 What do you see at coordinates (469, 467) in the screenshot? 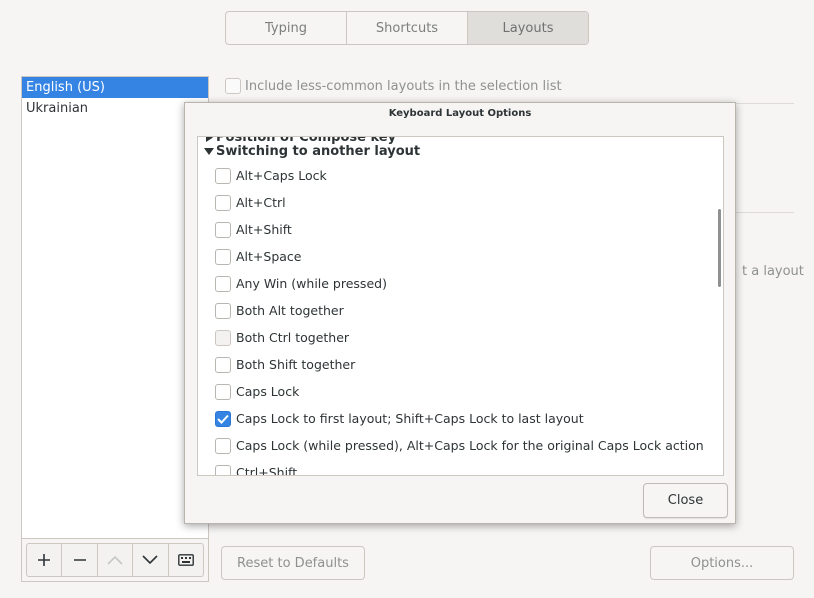
I see `option-row: Ctrl+Shift` at bounding box center [469, 467].